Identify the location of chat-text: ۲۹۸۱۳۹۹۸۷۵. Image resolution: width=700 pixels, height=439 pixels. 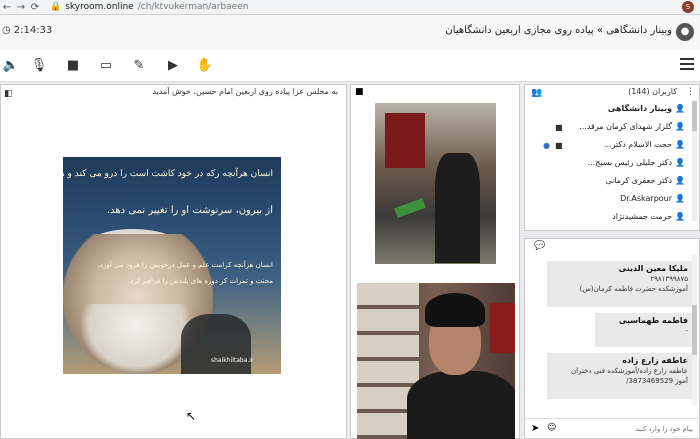
(669, 279).